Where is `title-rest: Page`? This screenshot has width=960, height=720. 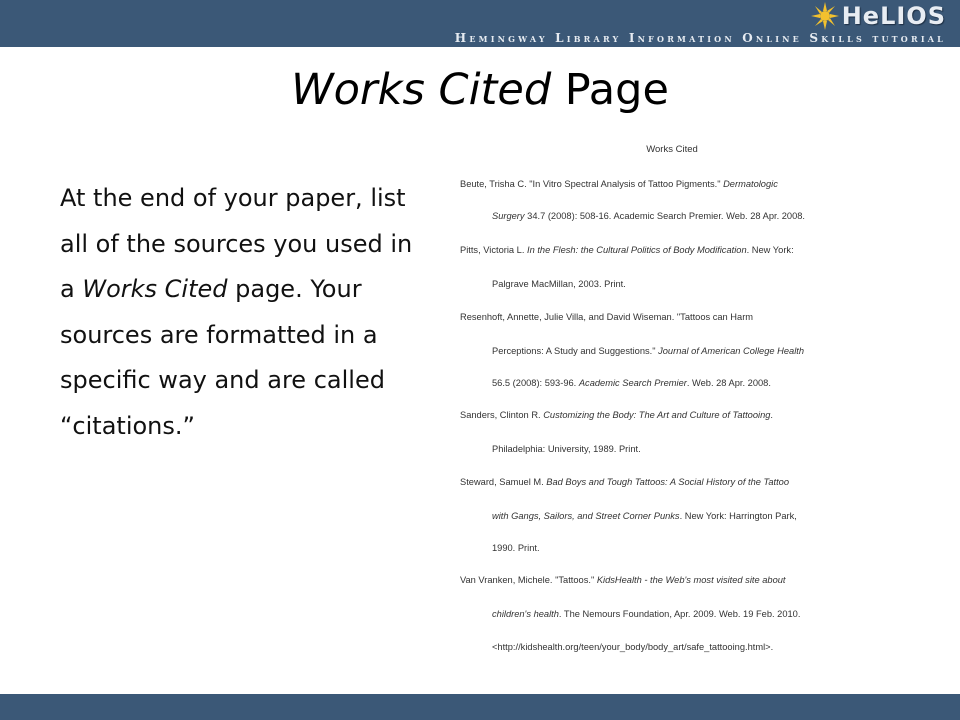
title-rest: Page is located at coordinates (610, 90).